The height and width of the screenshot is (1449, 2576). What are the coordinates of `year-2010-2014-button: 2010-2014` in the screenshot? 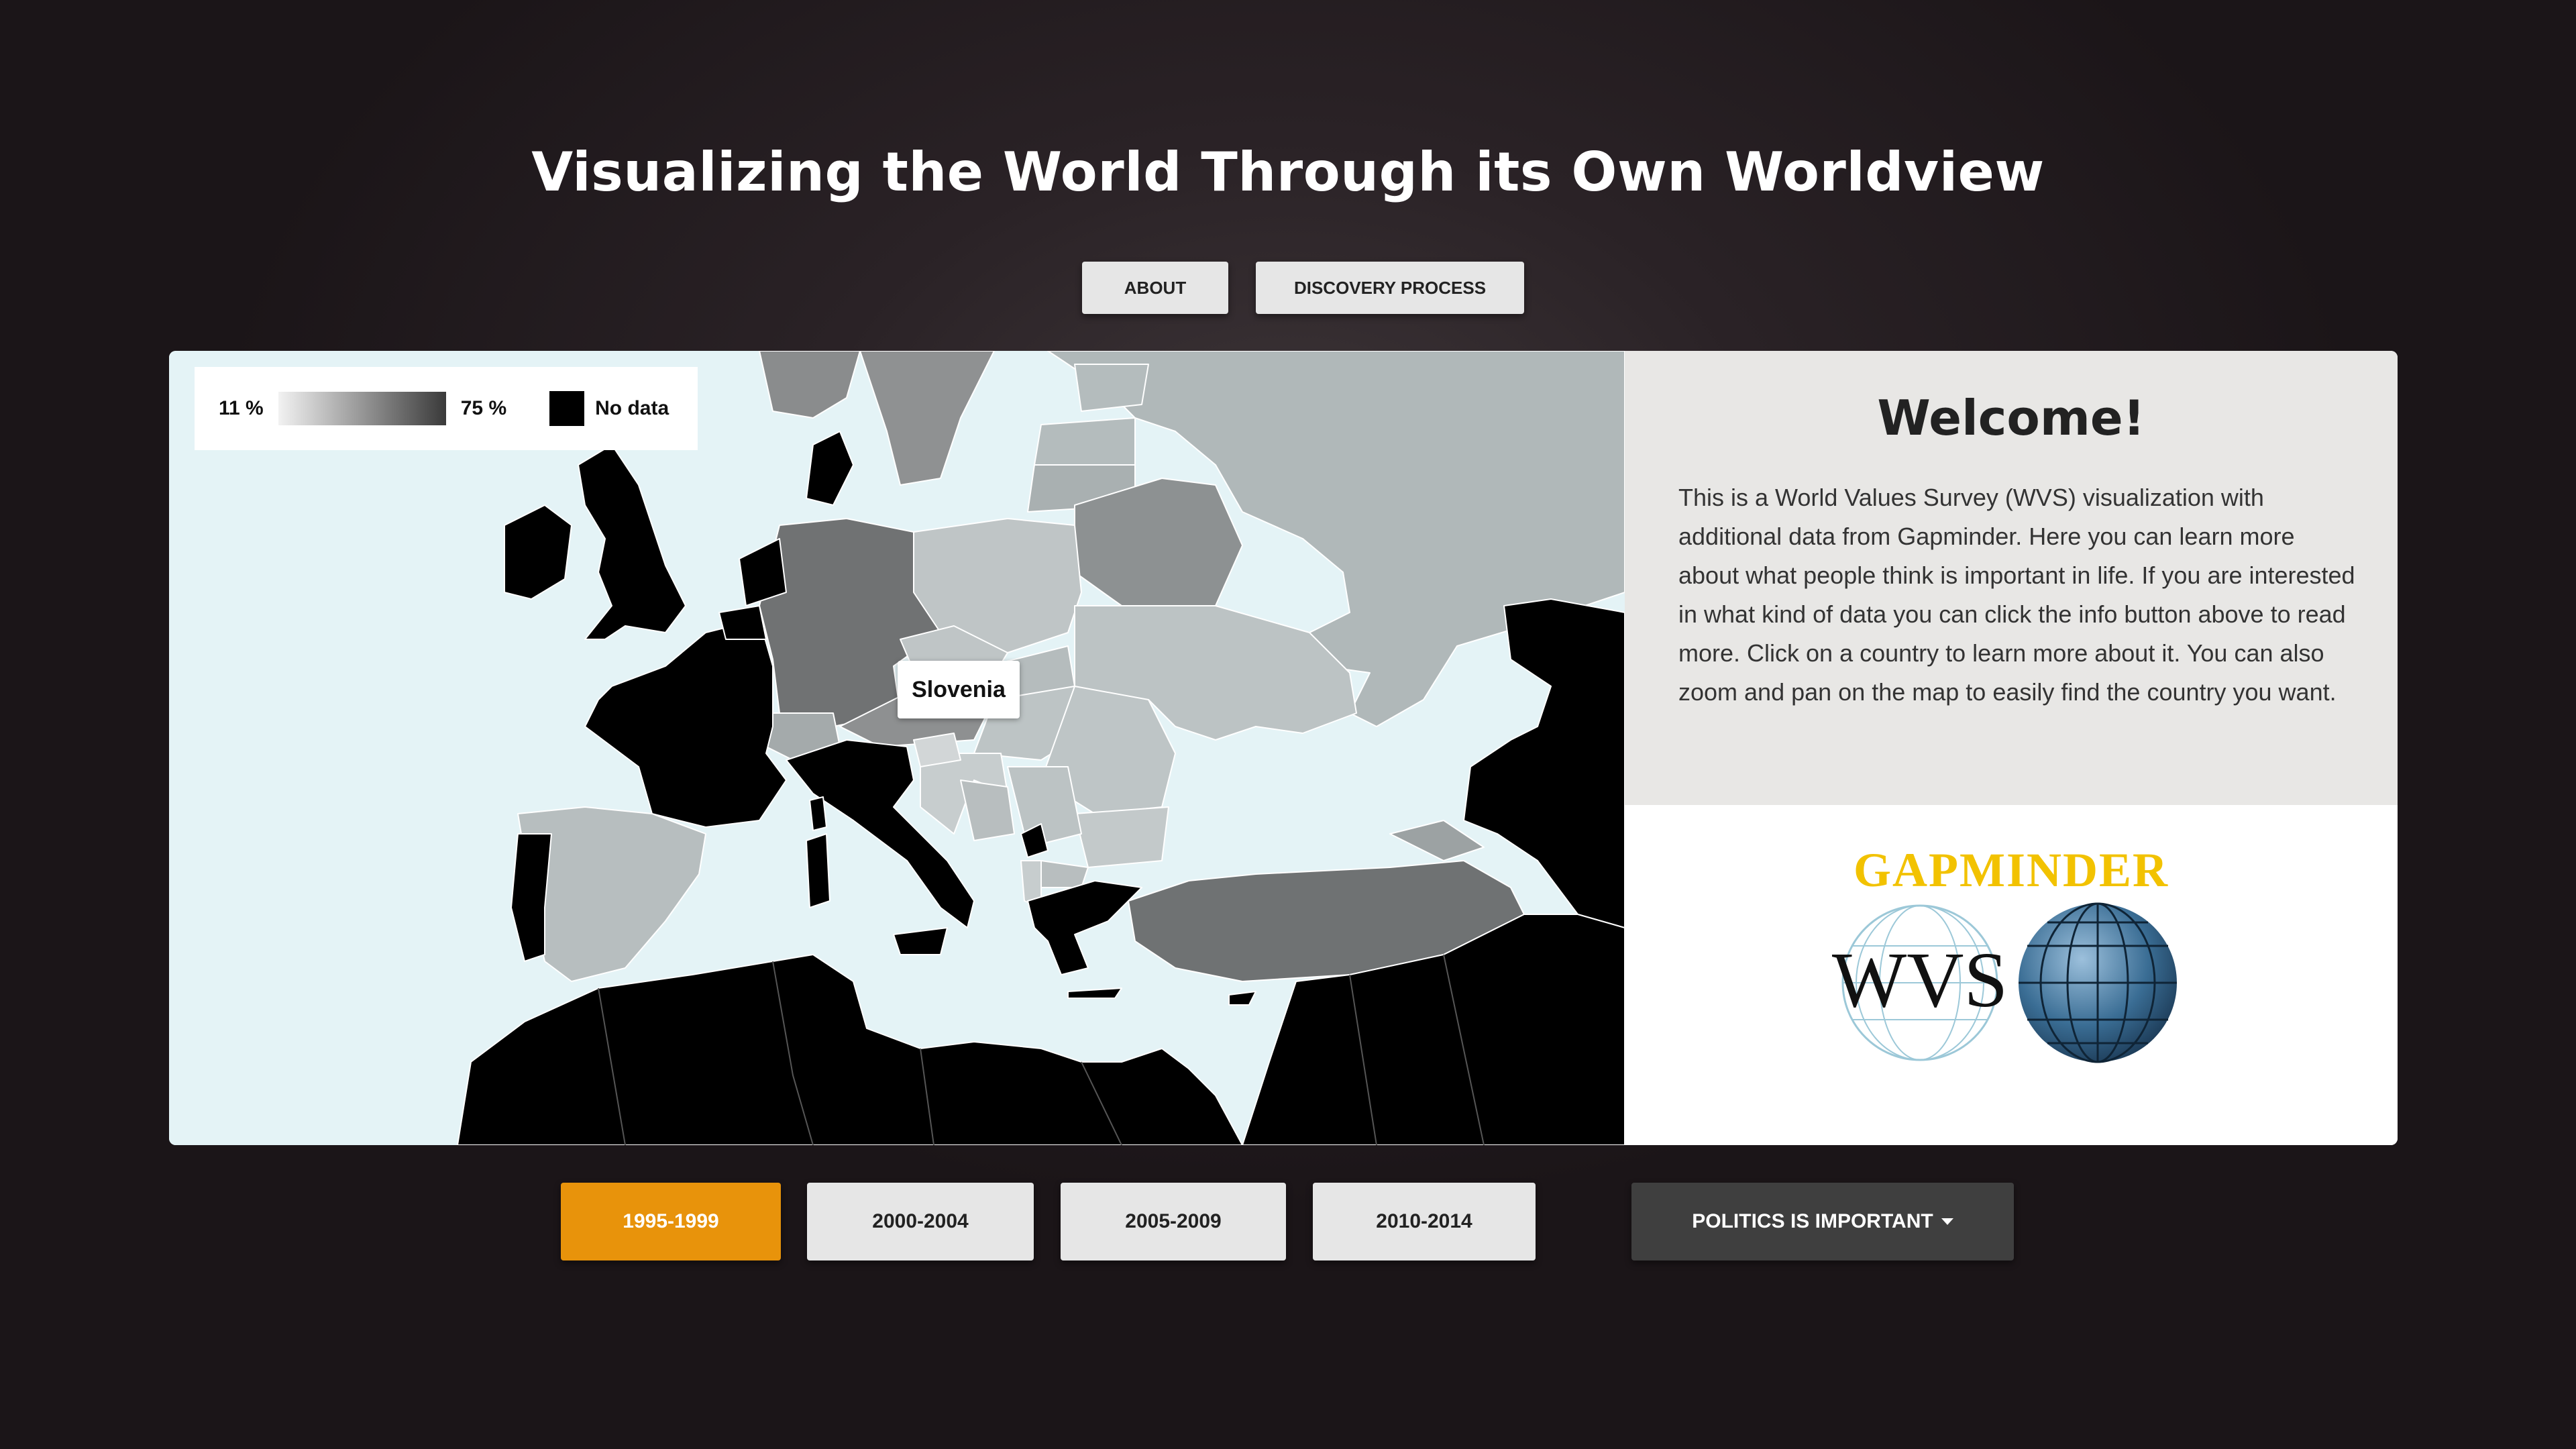 It's located at (1424, 1221).